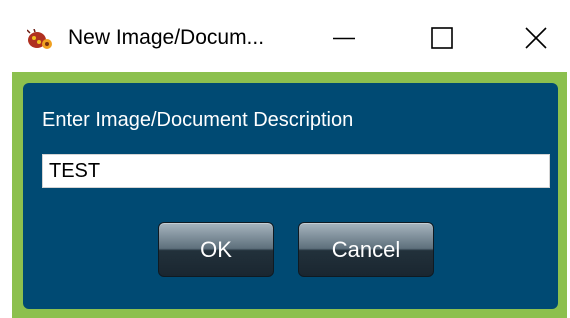 Image resolution: width=570 pixels, height=318 pixels. I want to click on description-input, so click(296, 171).